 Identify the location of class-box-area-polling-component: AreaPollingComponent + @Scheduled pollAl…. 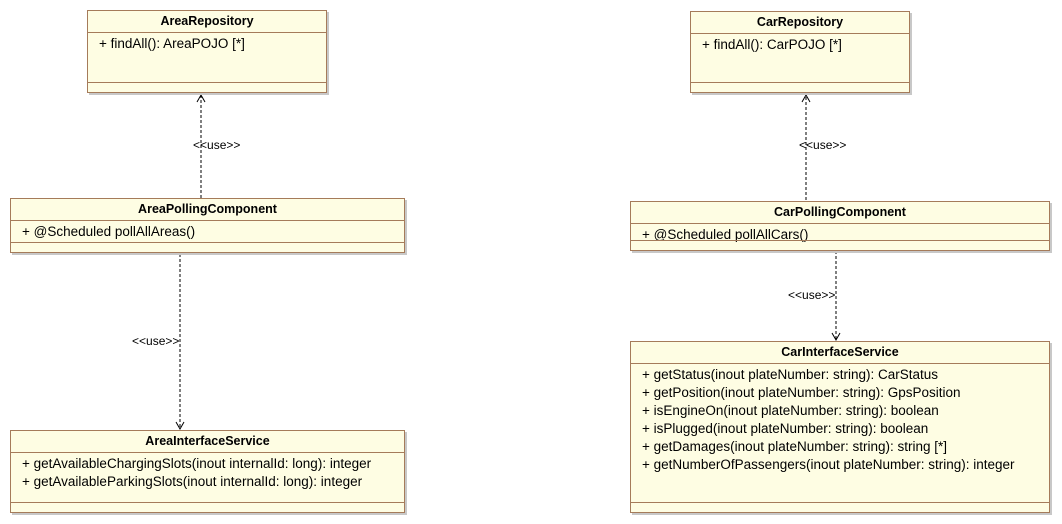
(207, 225).